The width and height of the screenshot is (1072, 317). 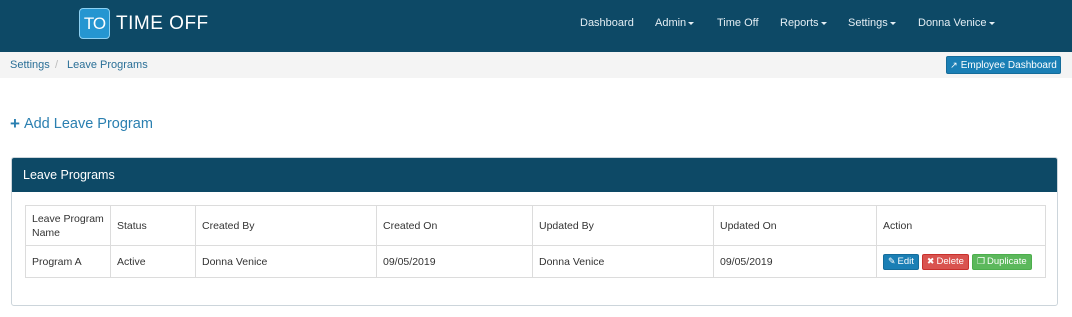 What do you see at coordinates (69, 175) in the screenshot?
I see `panel-title: Leave Programs` at bounding box center [69, 175].